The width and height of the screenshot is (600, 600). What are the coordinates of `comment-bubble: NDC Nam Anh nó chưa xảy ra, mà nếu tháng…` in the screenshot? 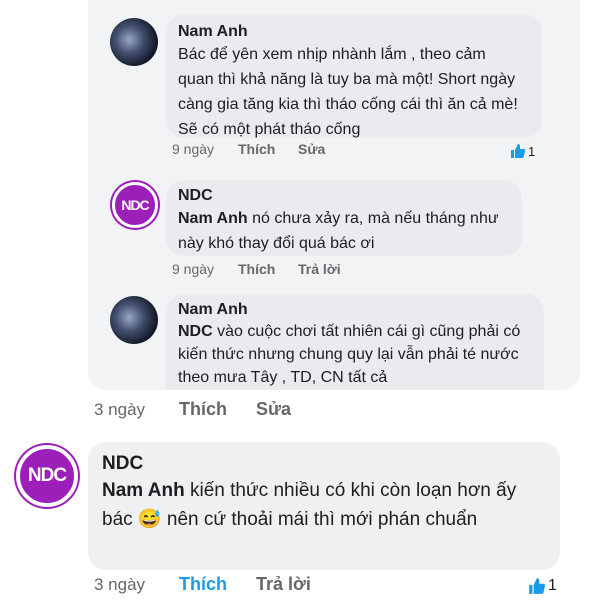 It's located at (344, 218).